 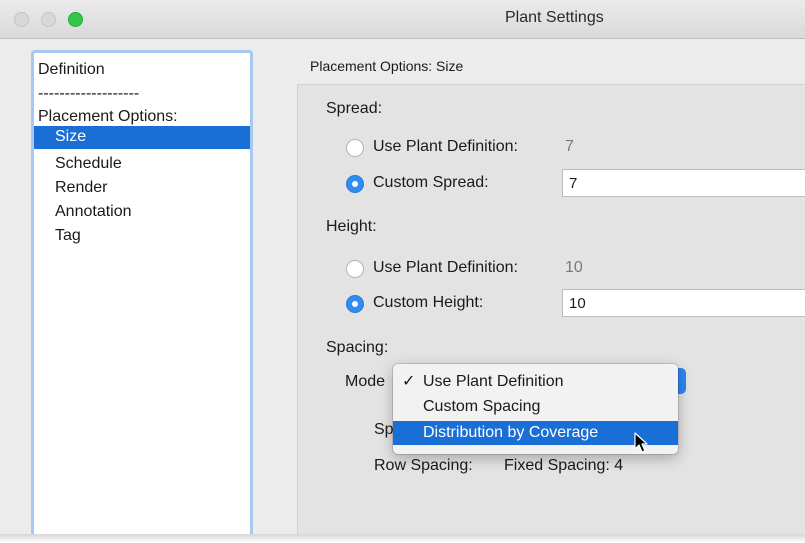 What do you see at coordinates (357, 347) in the screenshot?
I see `spacing-heading: Spacing:` at bounding box center [357, 347].